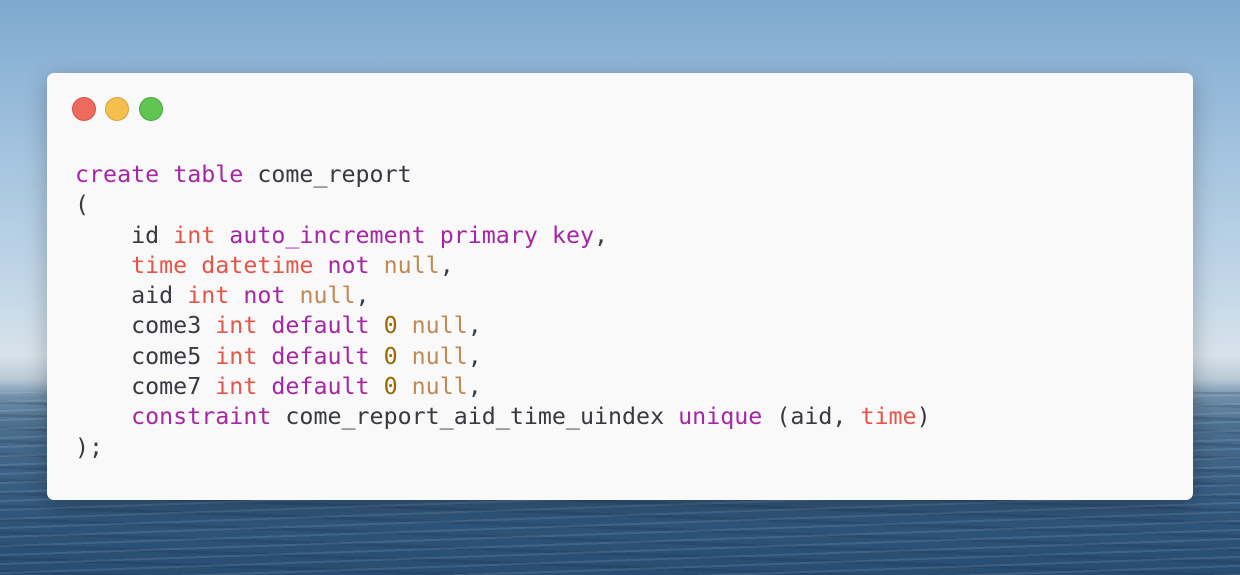 The width and height of the screenshot is (1240, 575). I want to click on code-token-kw: table, so click(208, 174).